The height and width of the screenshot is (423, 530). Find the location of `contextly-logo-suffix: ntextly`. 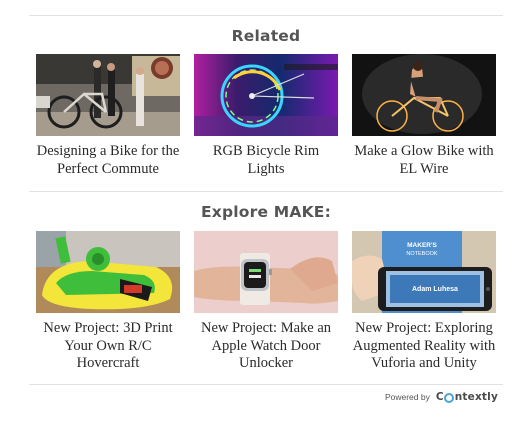

contextly-logo-suffix: ntextly is located at coordinates (476, 397).